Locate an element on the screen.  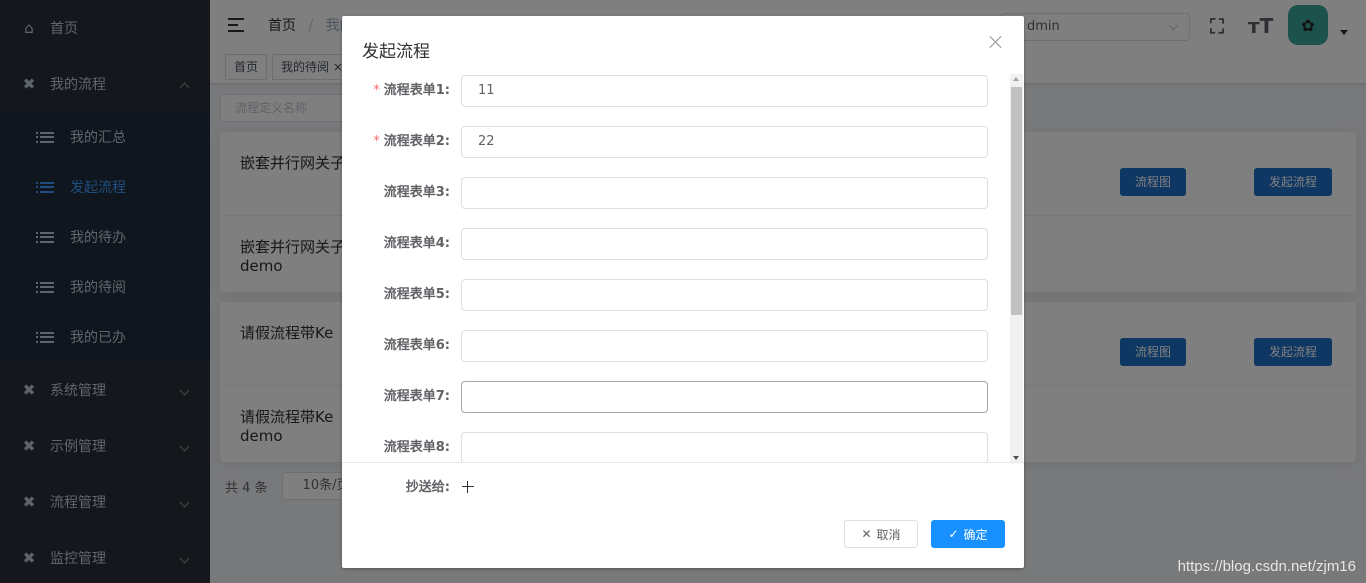
scroll-down-arrow-icon is located at coordinates (1016, 458).